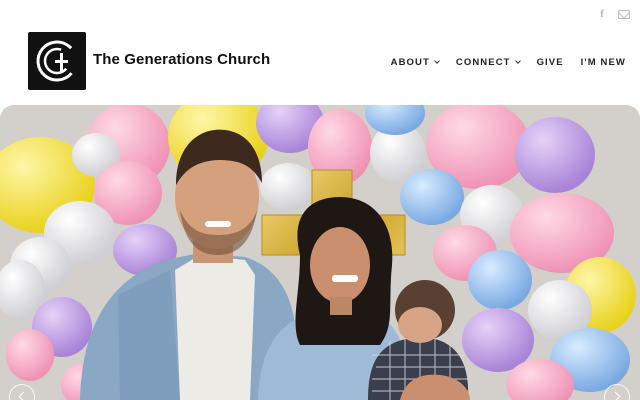  I want to click on nav-connect: CONNECT, so click(488, 62).